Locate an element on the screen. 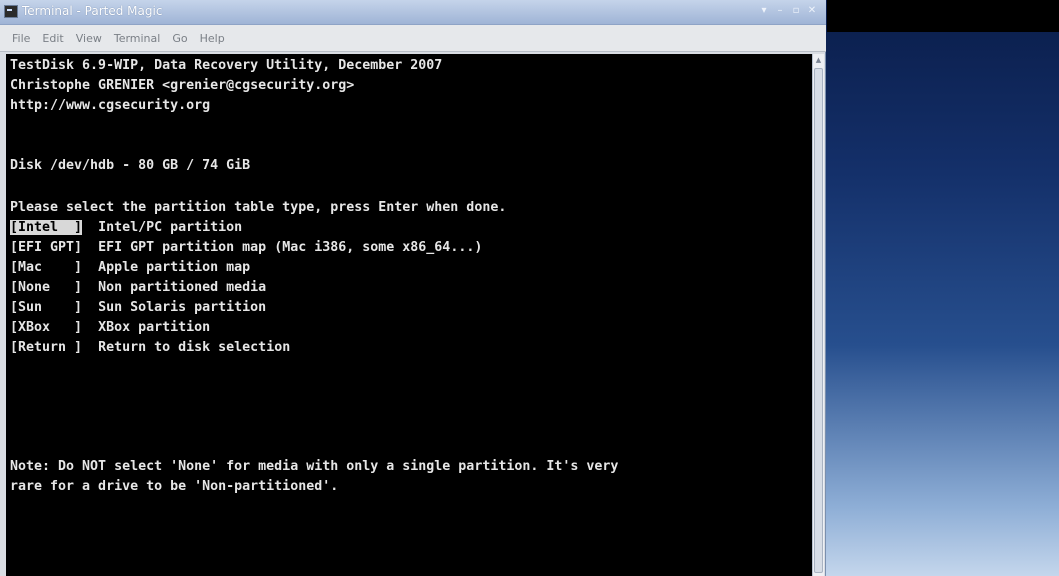 This screenshot has width=1059, height=576. option-sun: [Sun ] Sun Solaris partition is located at coordinates (138, 308).